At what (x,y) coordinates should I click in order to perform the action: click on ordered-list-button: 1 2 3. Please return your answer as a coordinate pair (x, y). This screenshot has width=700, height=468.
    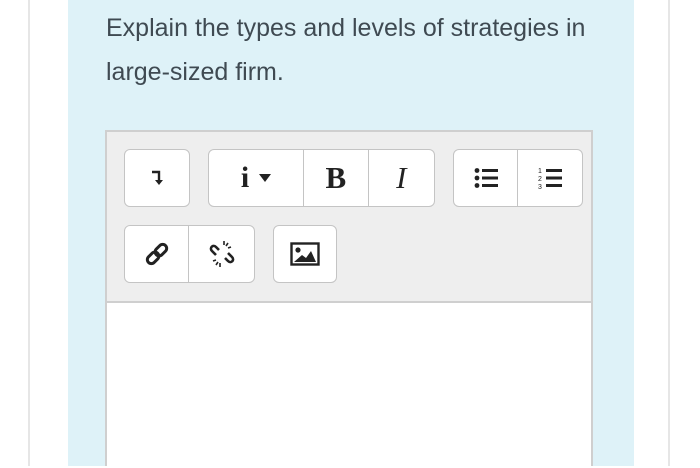
    Looking at the image, I should click on (550, 178).